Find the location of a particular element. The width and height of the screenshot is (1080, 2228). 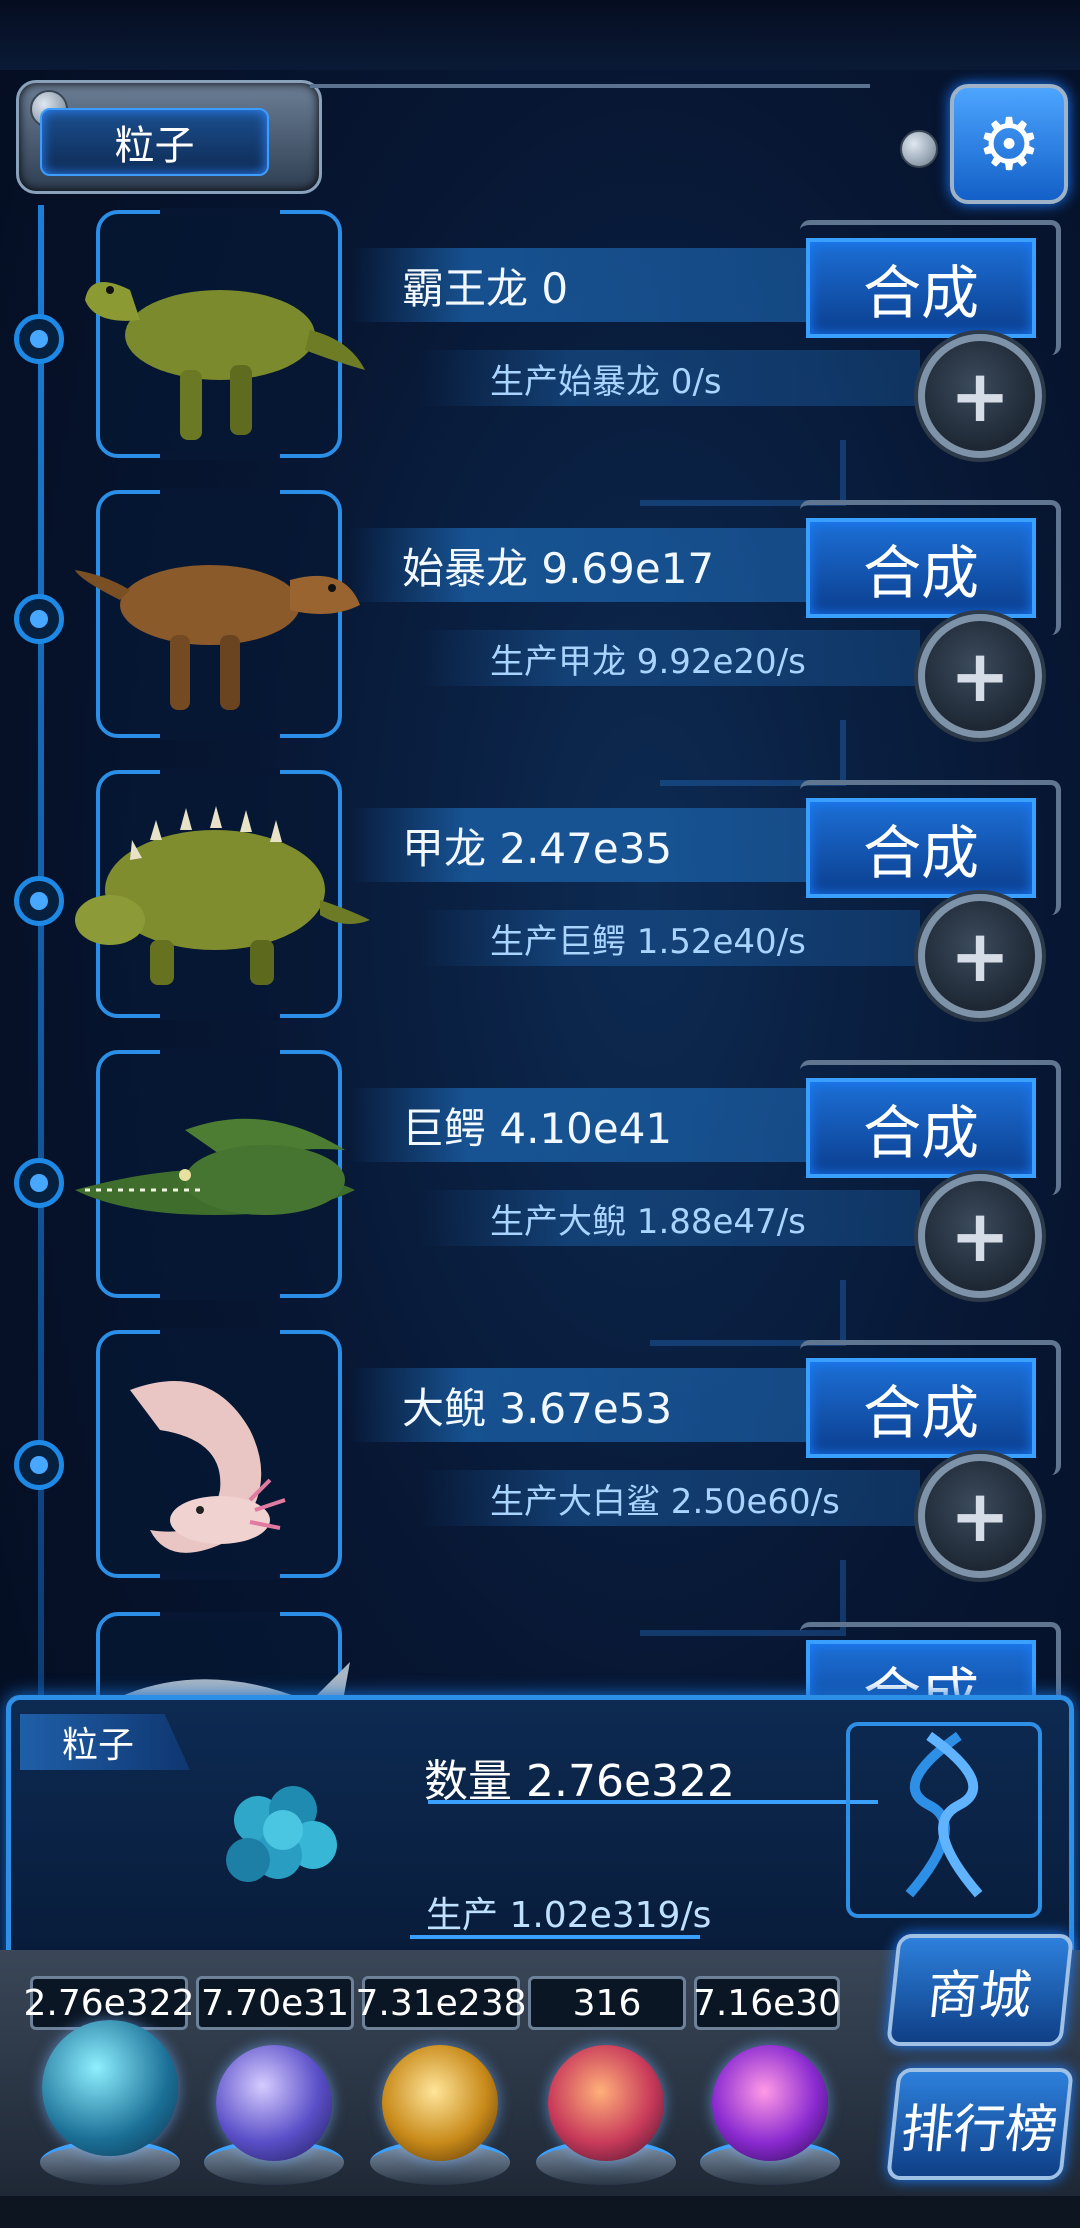

creature-name-bar: 巨鳄 4.10e41 is located at coordinates (585, 1125).